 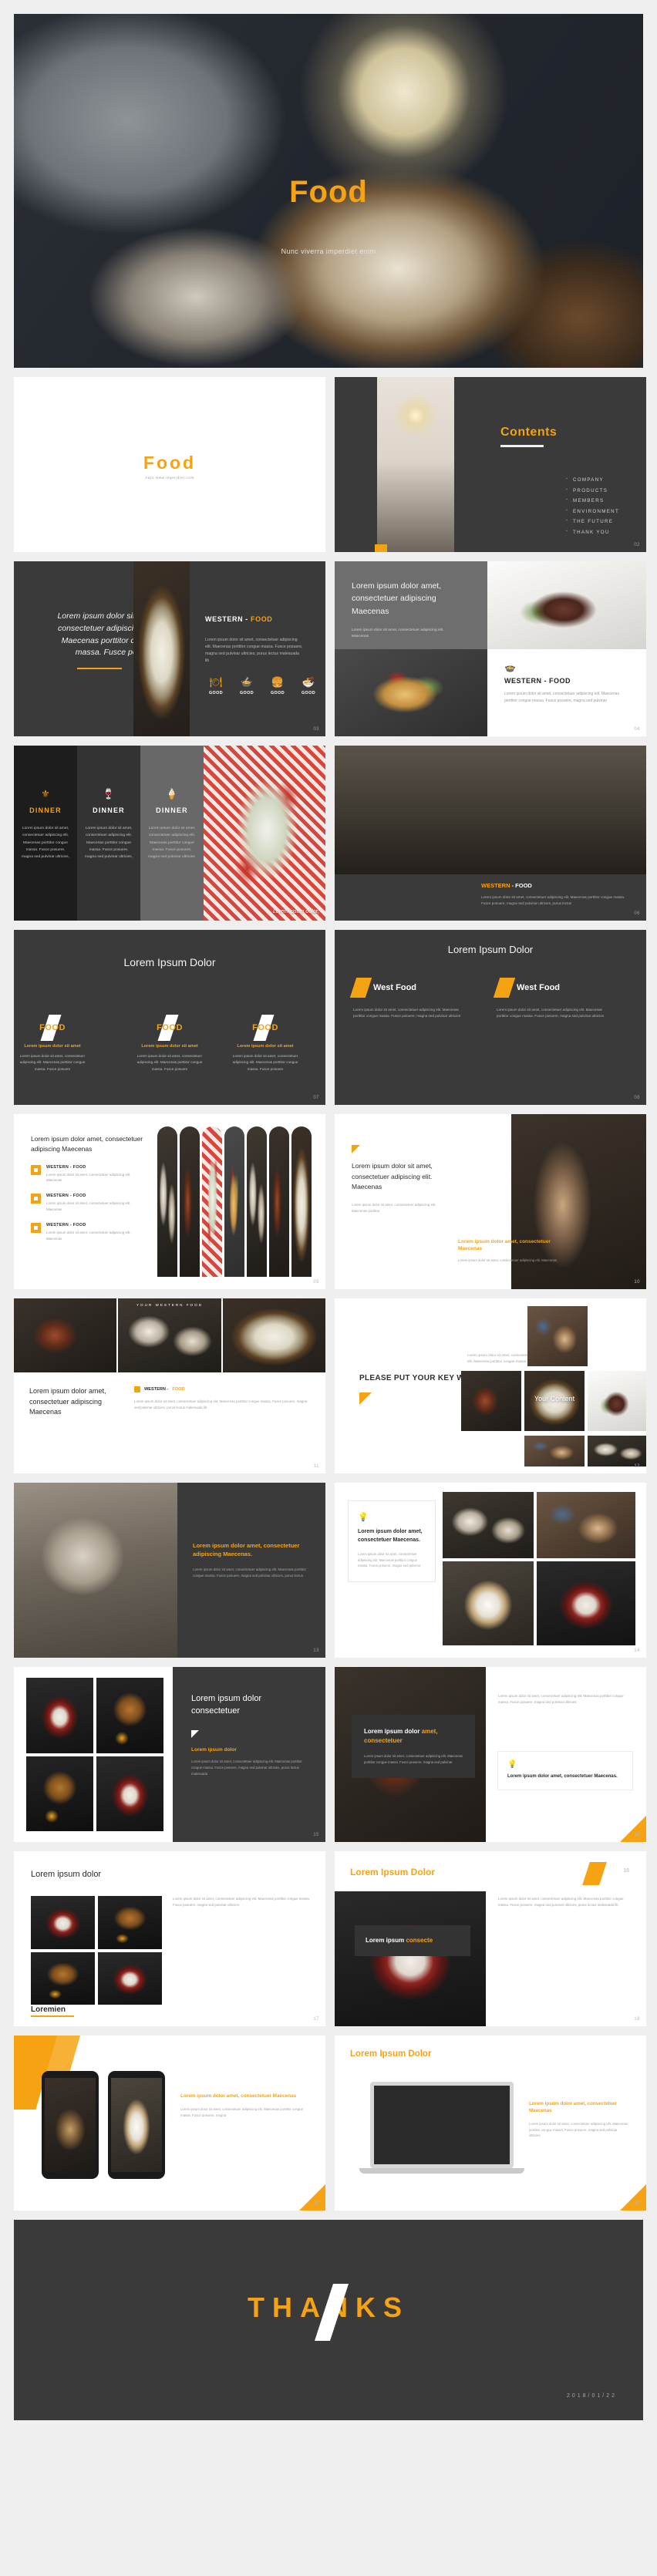 What do you see at coordinates (295, 911) in the screenshot?
I see `dinner-caption: Lorem ipsum dolor` at bounding box center [295, 911].